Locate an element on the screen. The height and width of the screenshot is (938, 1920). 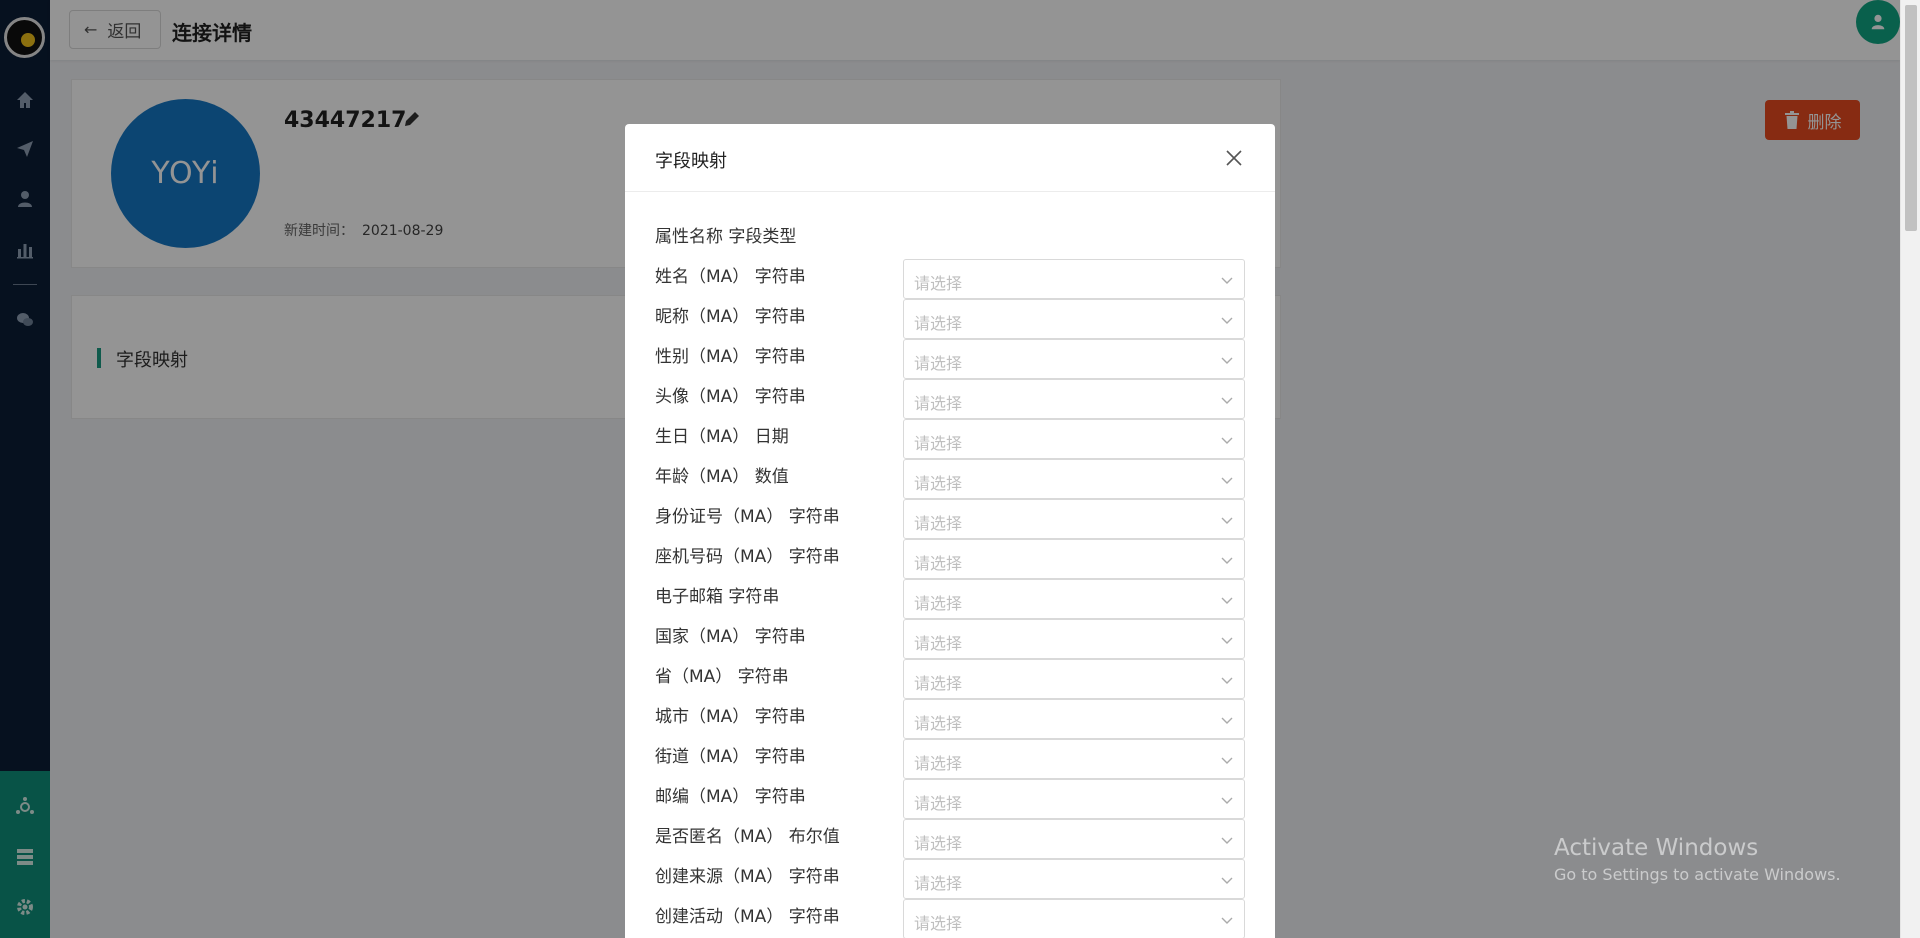
field-mapping-row: 街道（MA） 字符串 请选择 is located at coordinates (950, 758).